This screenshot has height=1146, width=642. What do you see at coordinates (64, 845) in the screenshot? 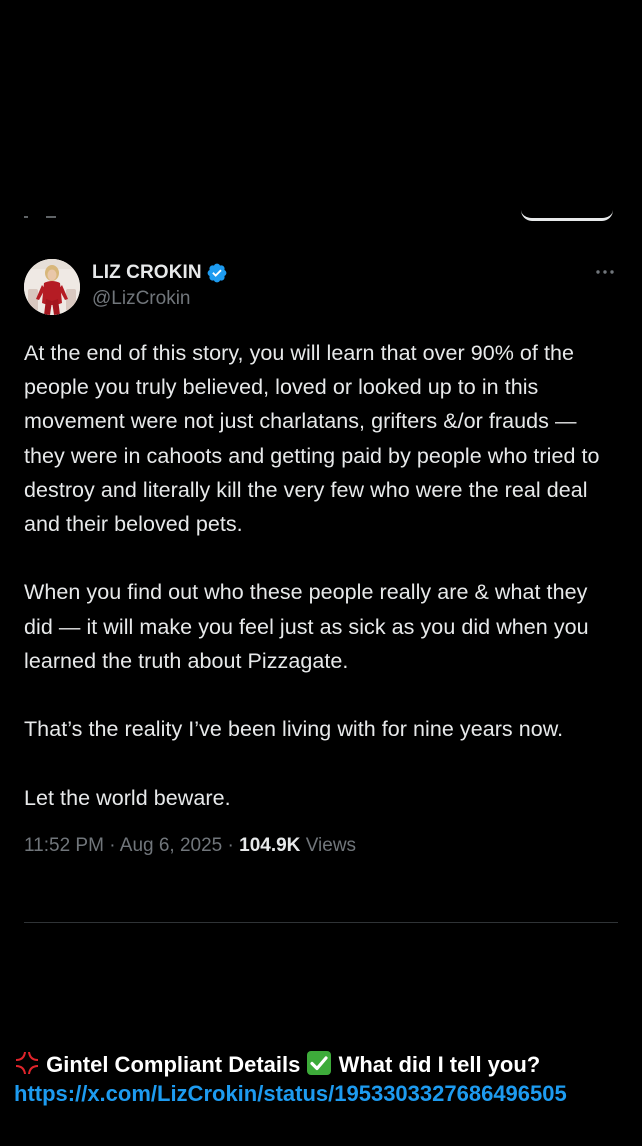
I see `tweet-time: 11:52 PM` at bounding box center [64, 845].